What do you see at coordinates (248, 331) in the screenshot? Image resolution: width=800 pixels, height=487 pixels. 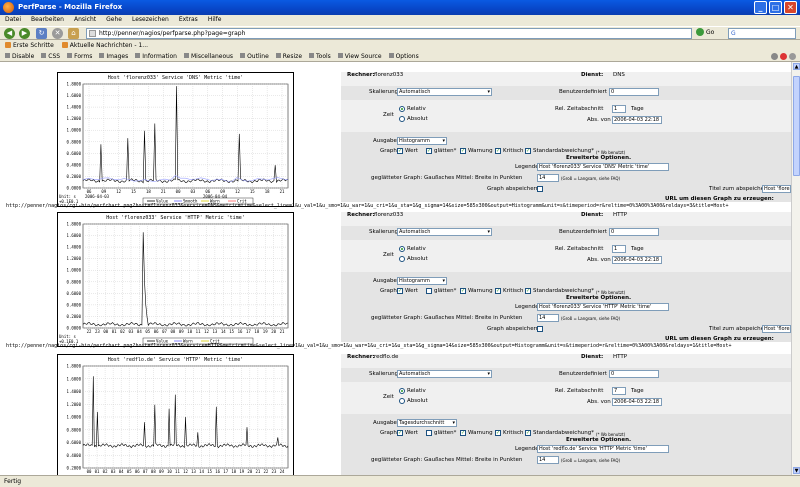 I see `x-tick-label: 17` at bounding box center [248, 331].